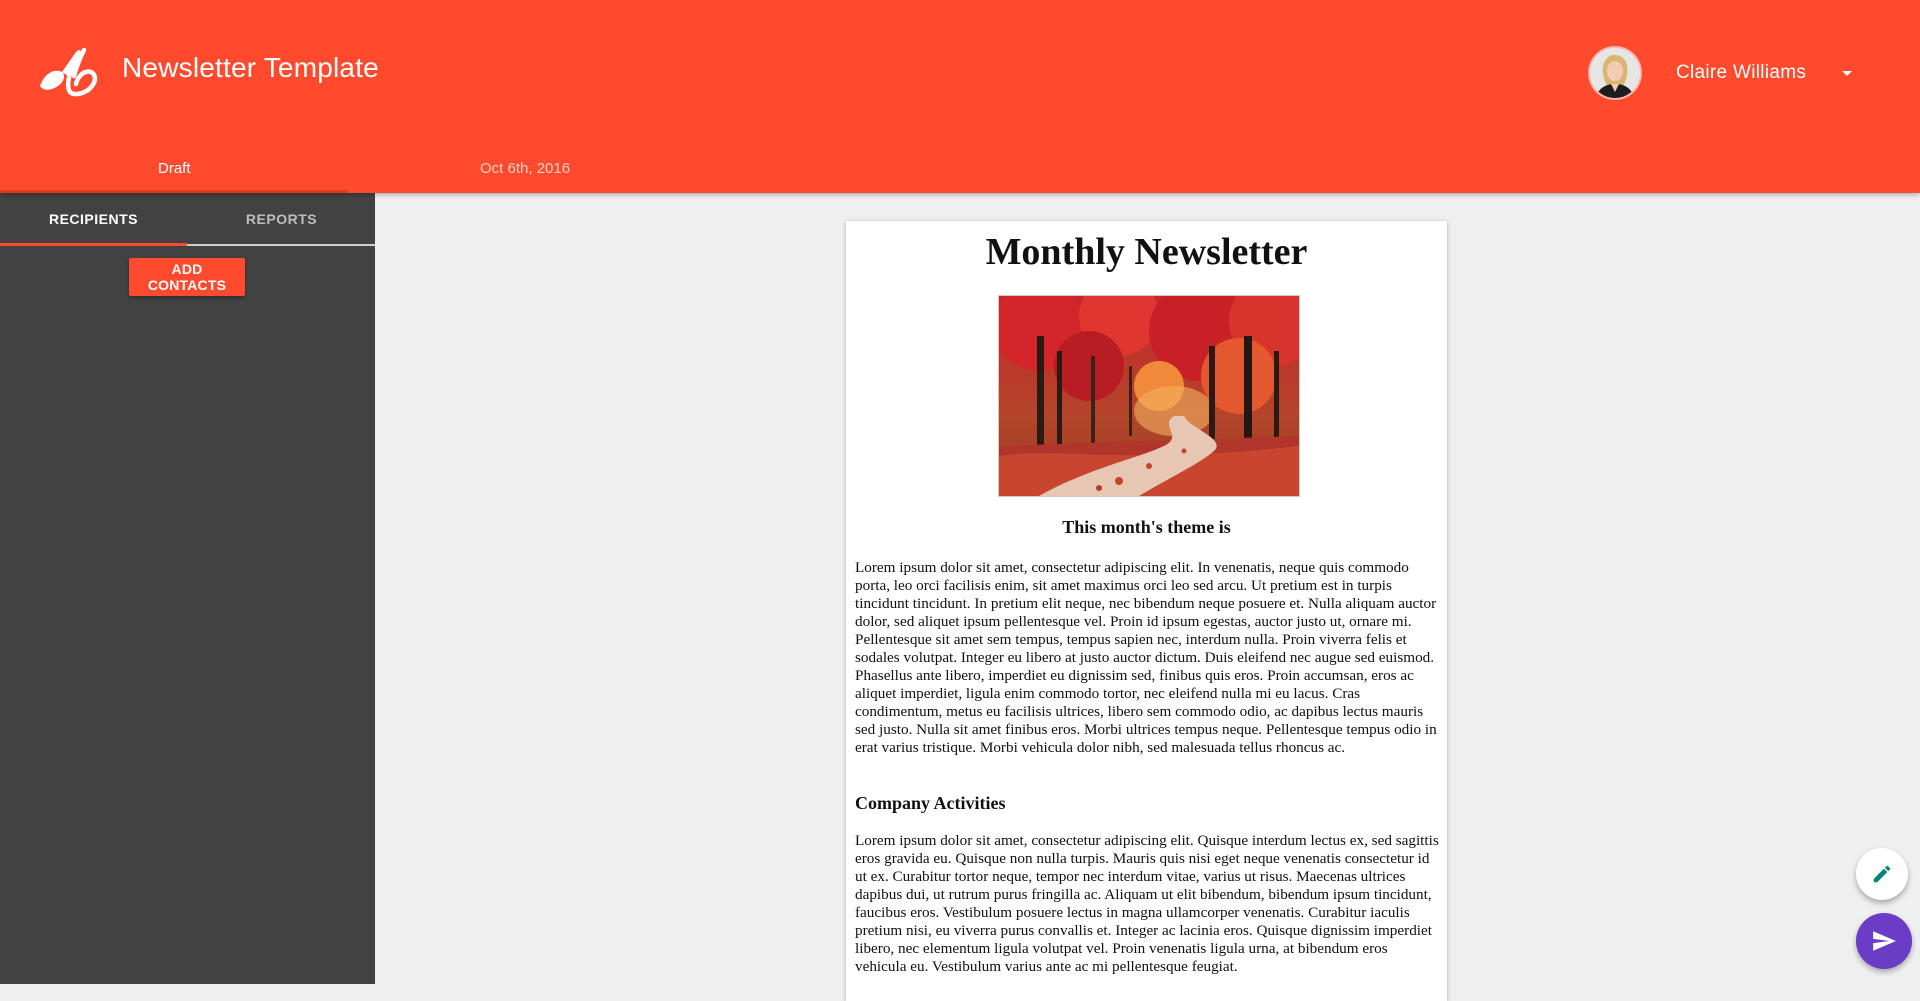 This screenshot has height=1001, width=1920. What do you see at coordinates (174, 168) in the screenshot?
I see `status-draft-label: Draft` at bounding box center [174, 168].